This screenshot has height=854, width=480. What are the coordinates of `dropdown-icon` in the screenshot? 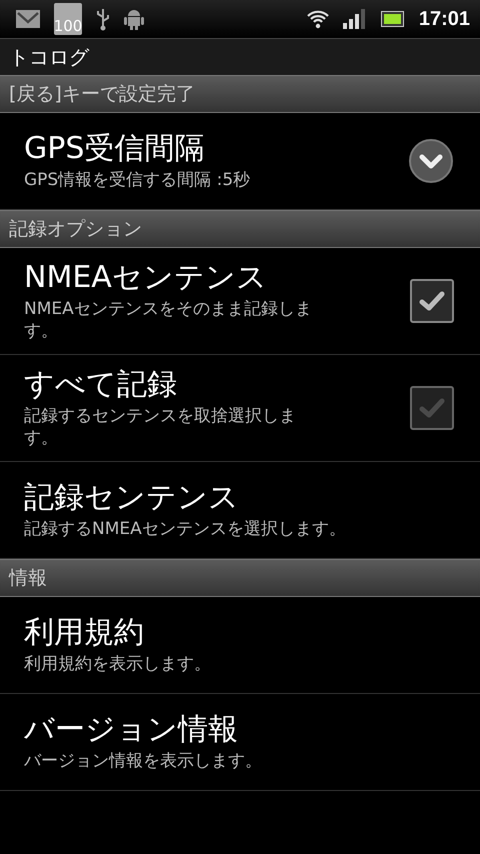 It's located at (431, 161).